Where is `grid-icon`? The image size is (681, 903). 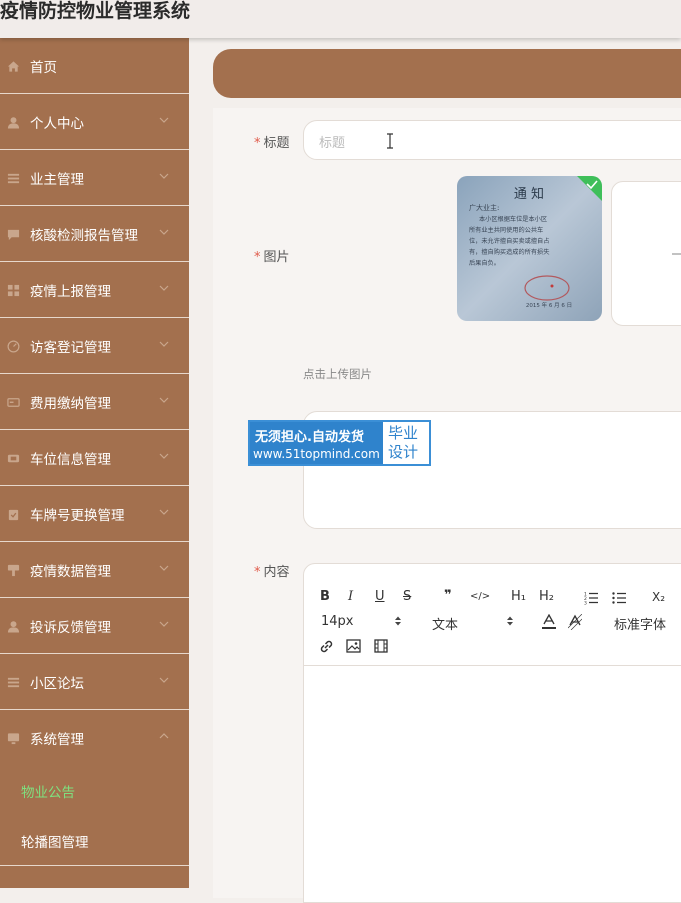
grid-icon is located at coordinates (13, 290).